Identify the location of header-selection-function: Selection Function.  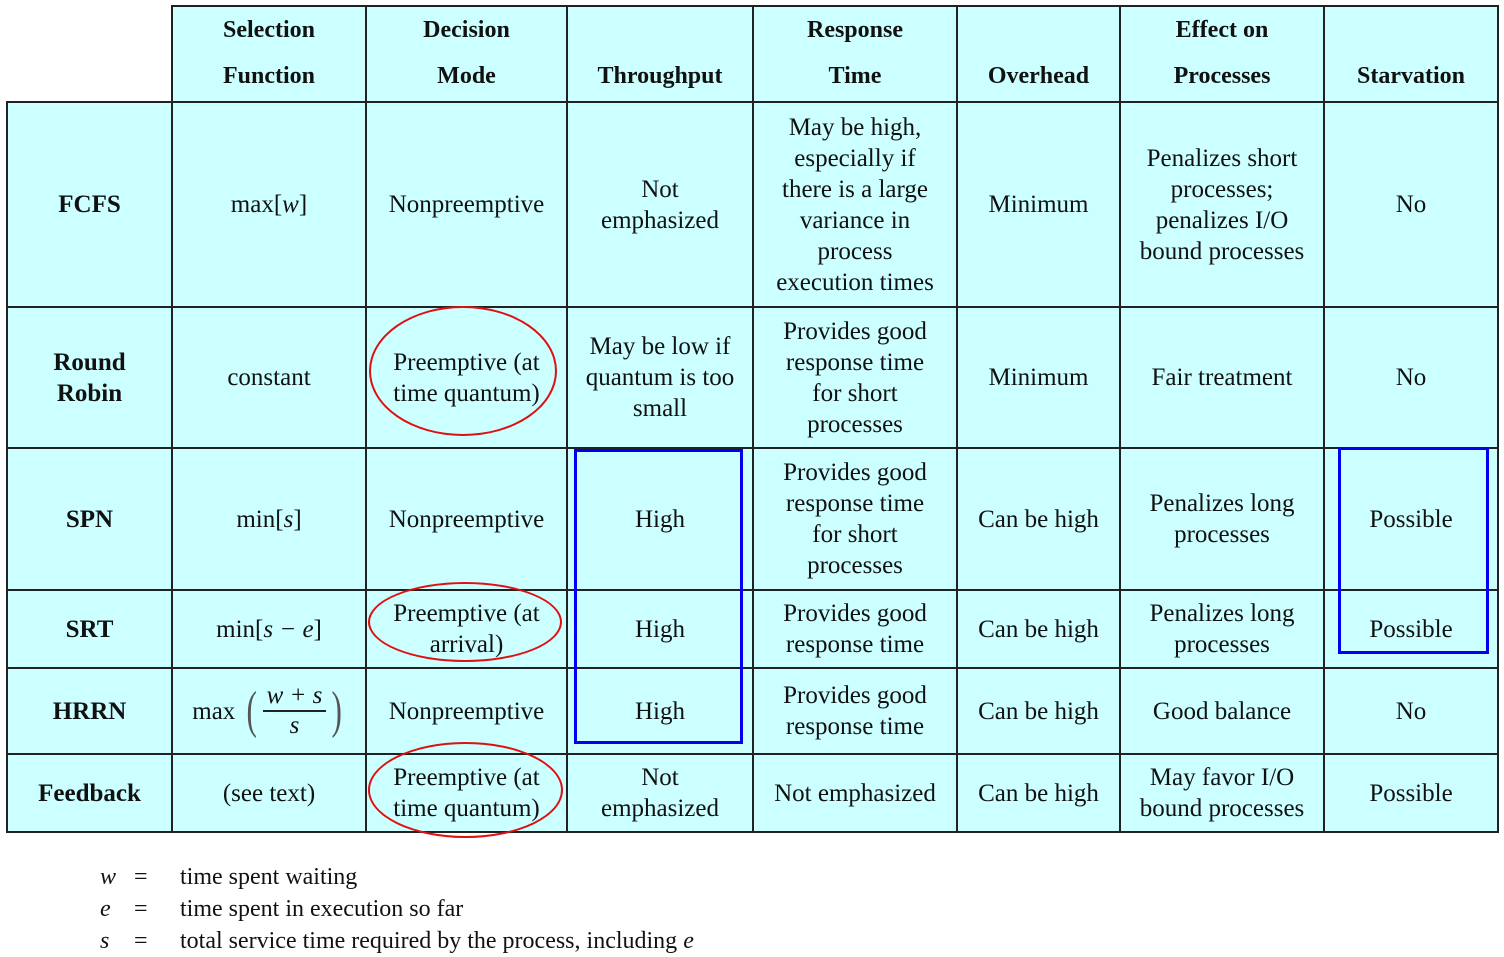
(269, 54).